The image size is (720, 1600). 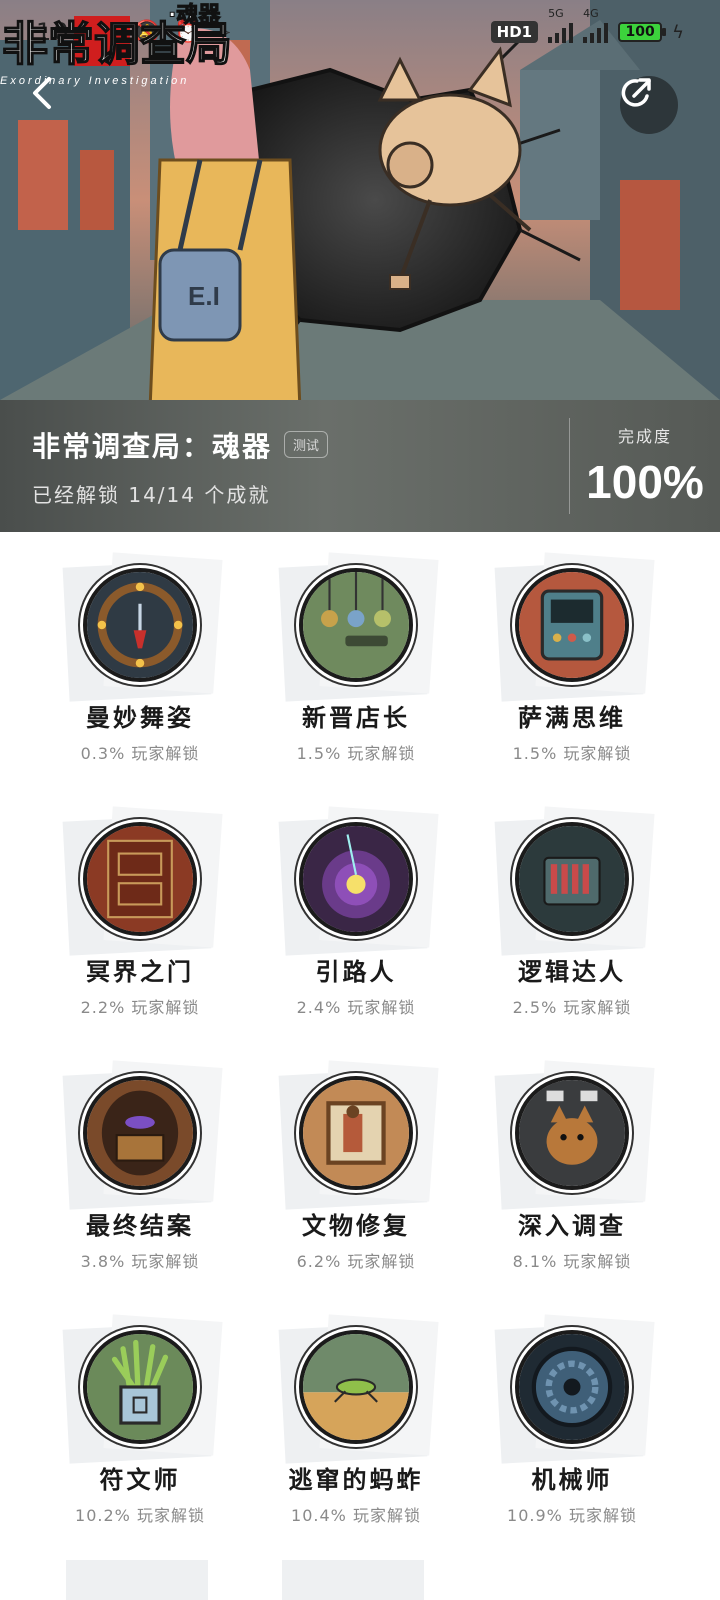 I want to click on painting-badge-icon, so click(x=356, y=1133).